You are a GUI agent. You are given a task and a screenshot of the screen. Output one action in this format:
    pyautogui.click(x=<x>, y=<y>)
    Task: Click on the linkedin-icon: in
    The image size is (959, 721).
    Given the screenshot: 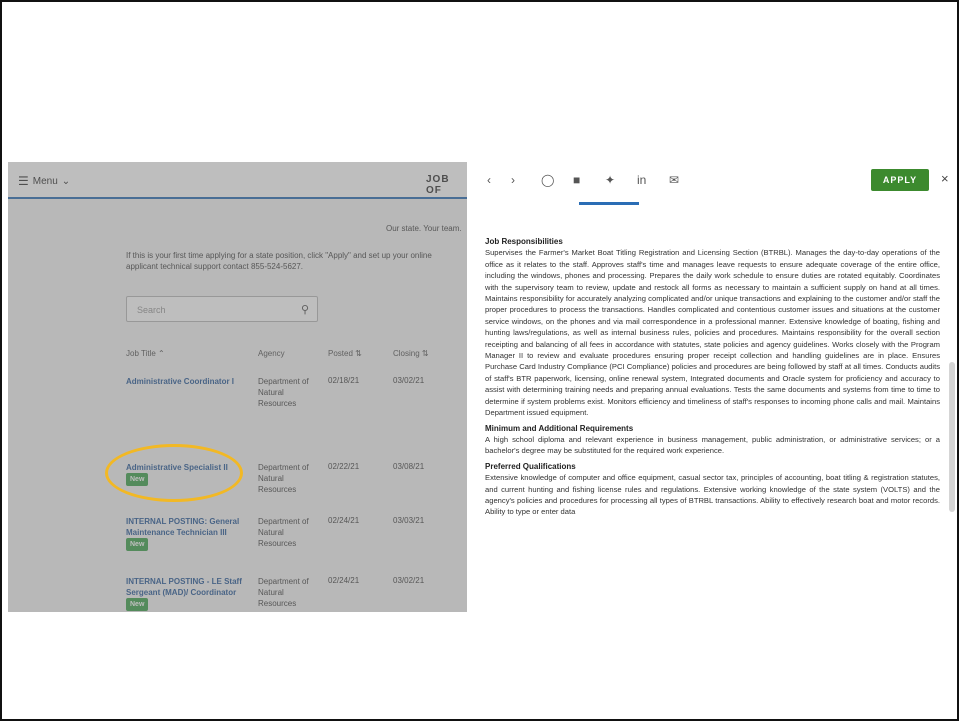 What is the action you would take?
    pyautogui.click(x=641, y=180)
    